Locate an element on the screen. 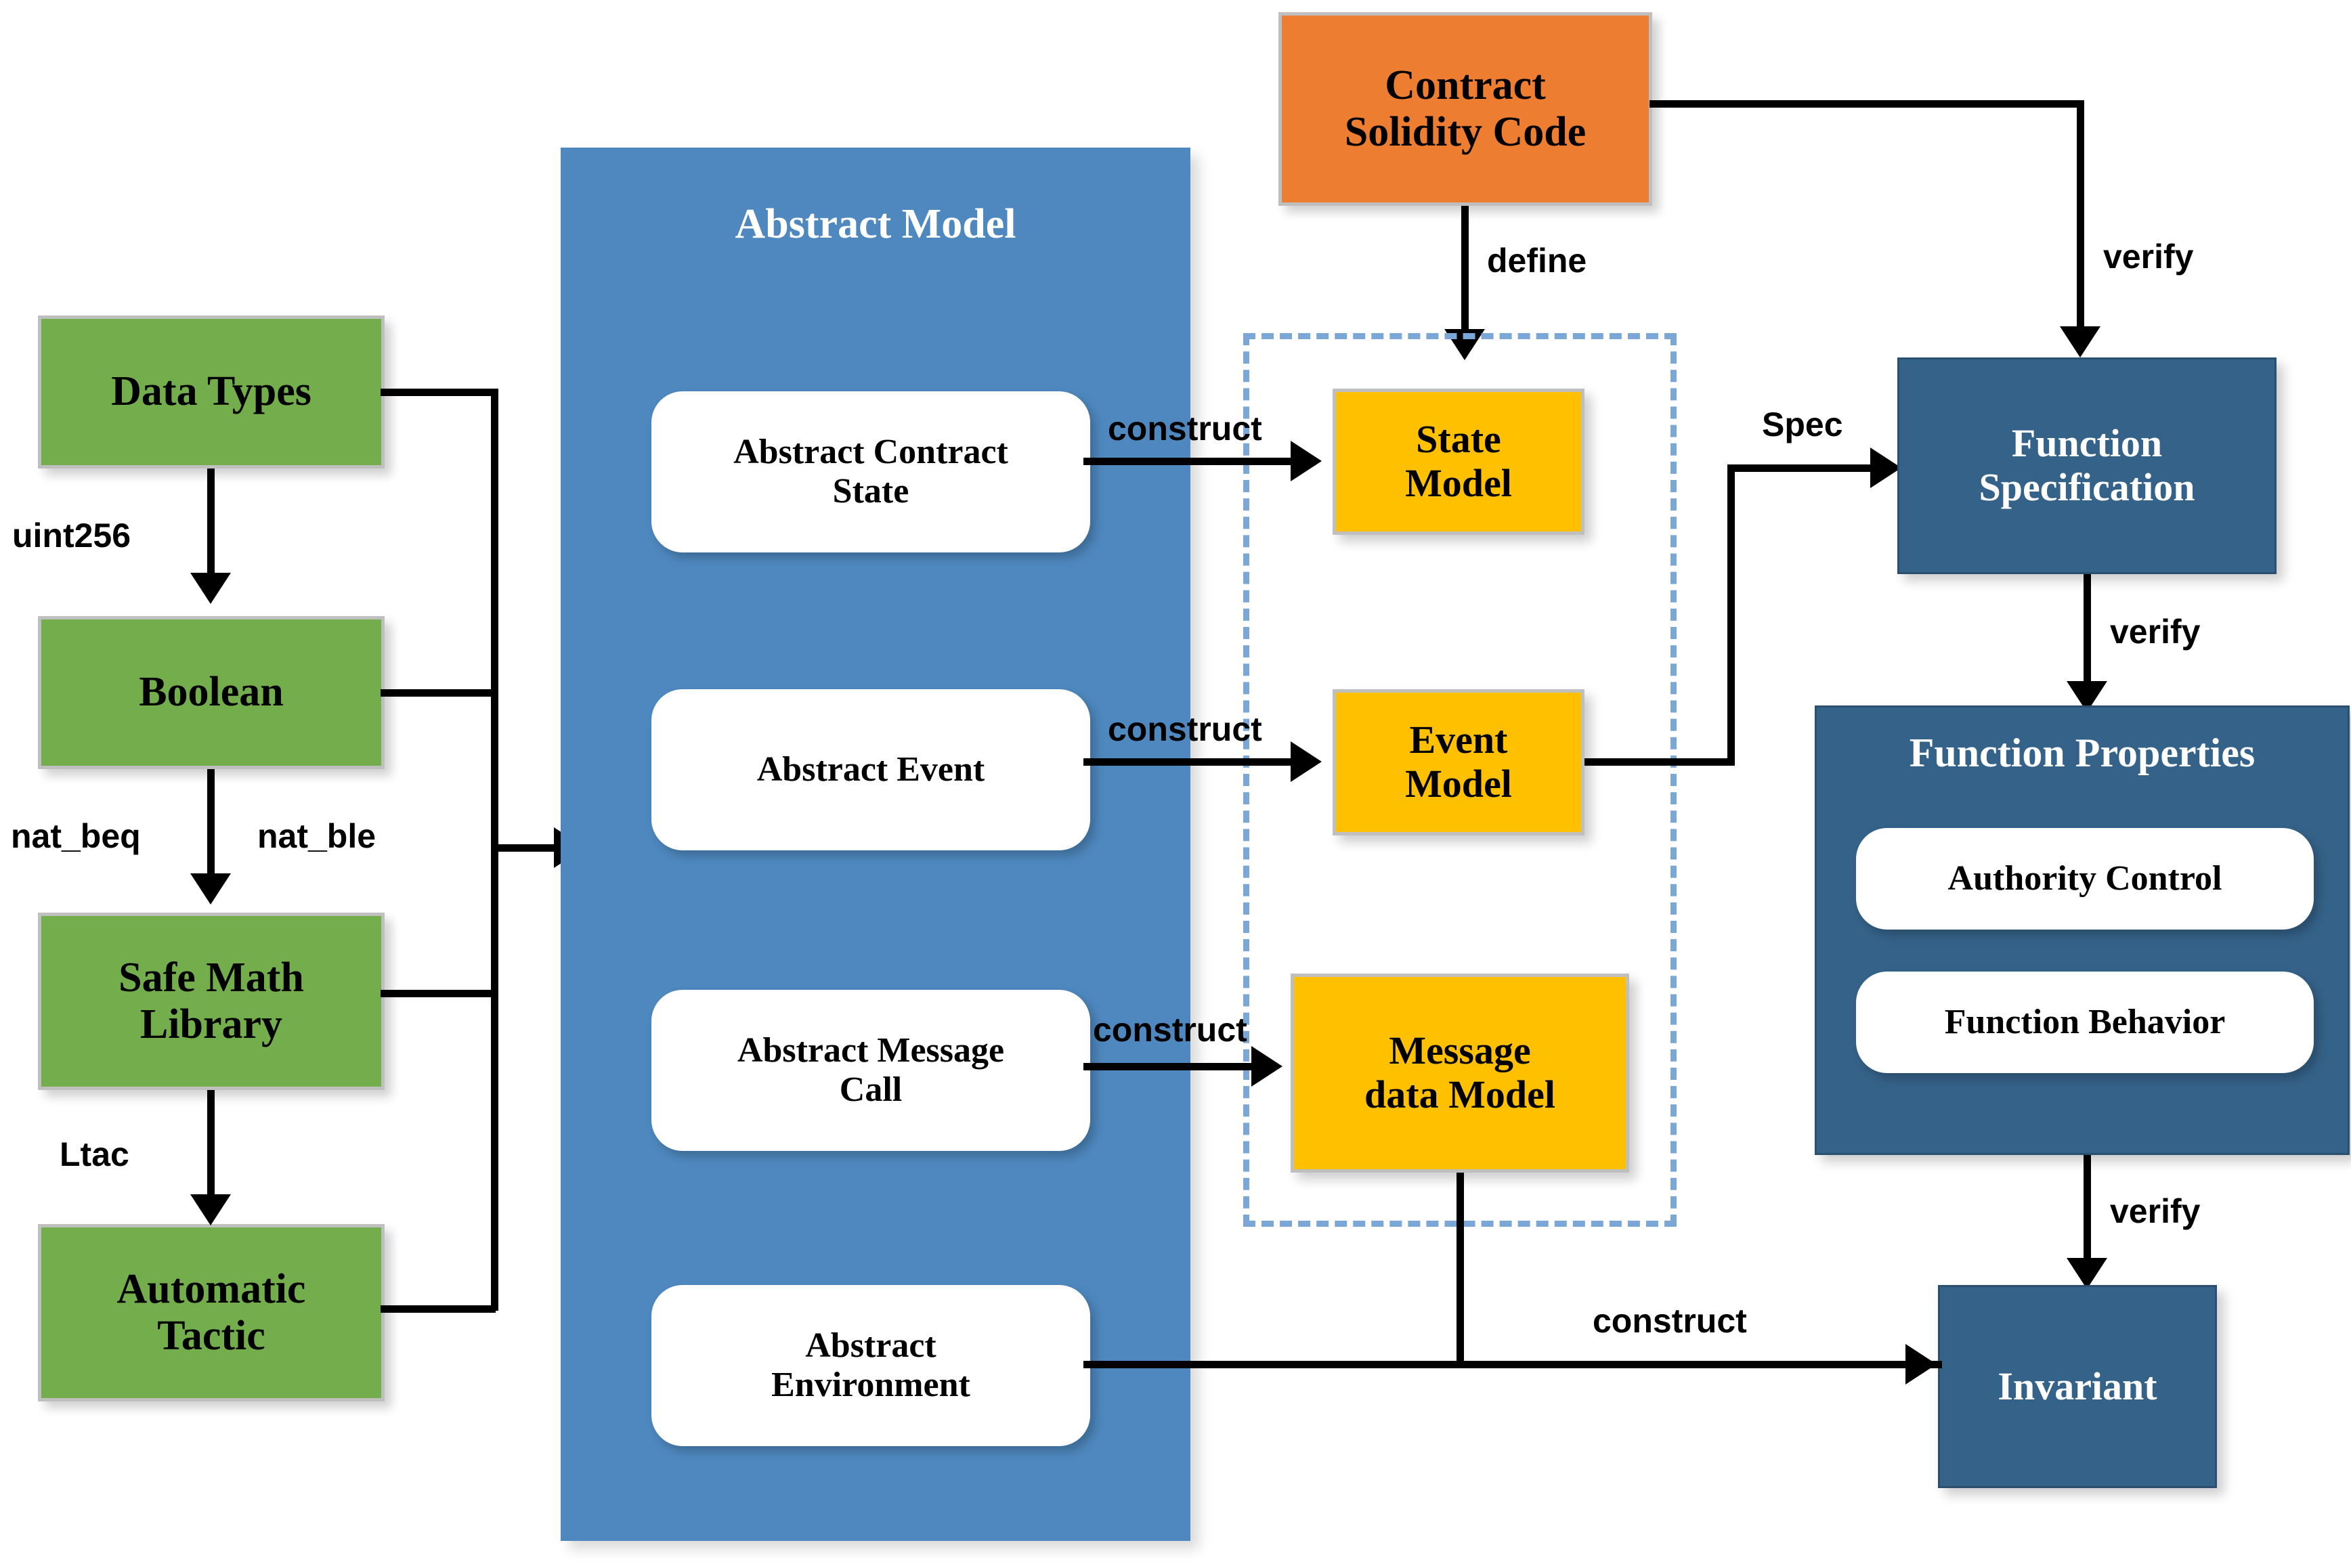 Image resolution: width=2351 pixels, height=1568 pixels. edge-label-verify-mid: verify is located at coordinates (2155, 632).